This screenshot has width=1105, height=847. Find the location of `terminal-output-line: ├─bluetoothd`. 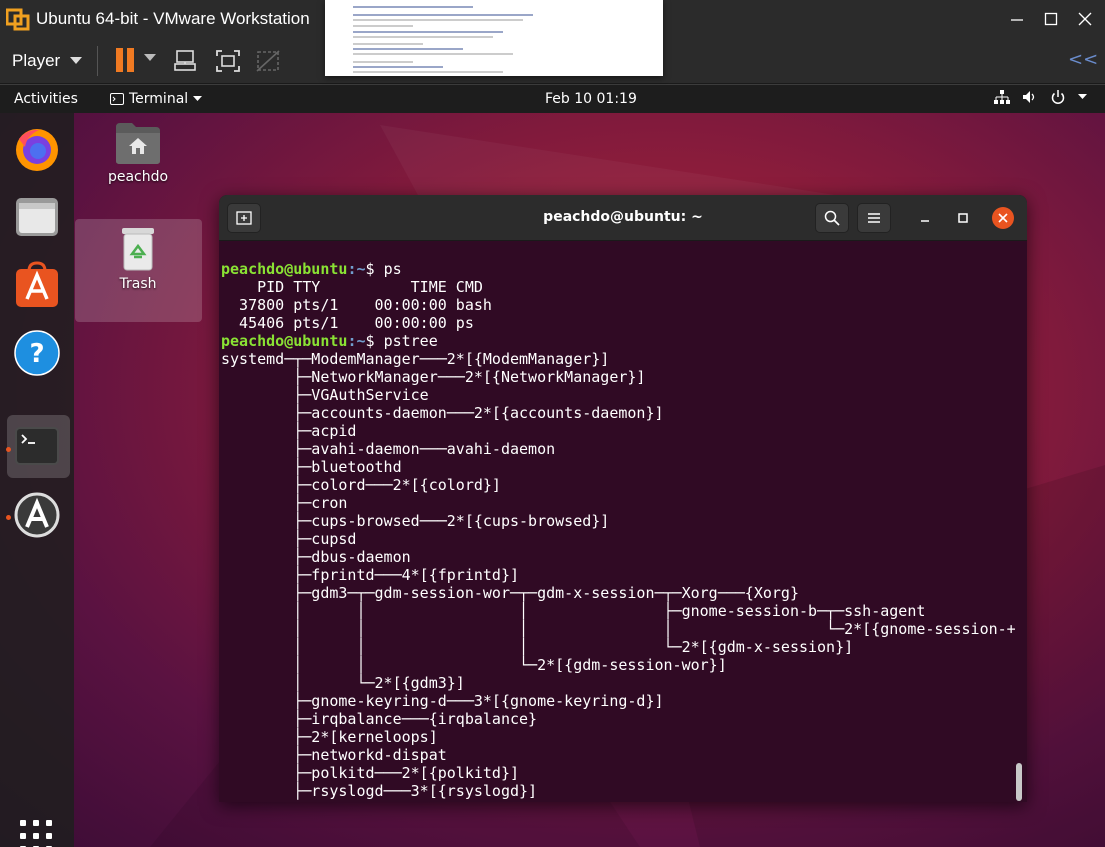

terminal-output-line: ├─bluetoothd is located at coordinates (311, 467).